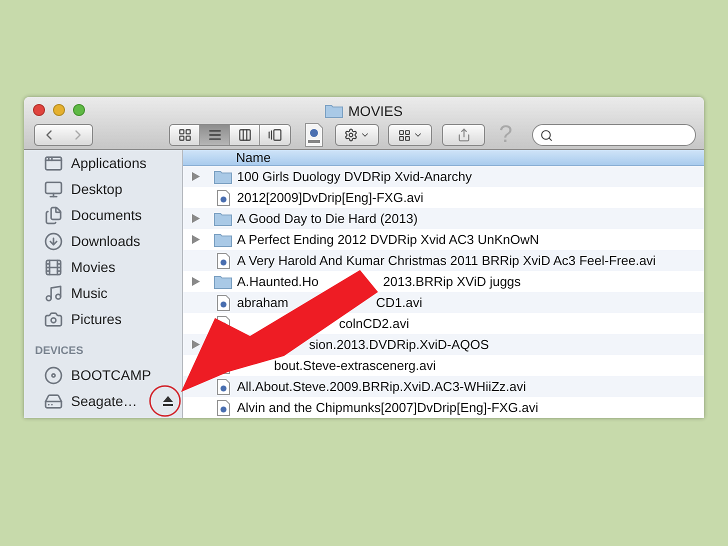 The width and height of the screenshot is (728, 546). Describe the element at coordinates (96, 319) in the screenshot. I see `sidebar-item: Pictures` at that location.